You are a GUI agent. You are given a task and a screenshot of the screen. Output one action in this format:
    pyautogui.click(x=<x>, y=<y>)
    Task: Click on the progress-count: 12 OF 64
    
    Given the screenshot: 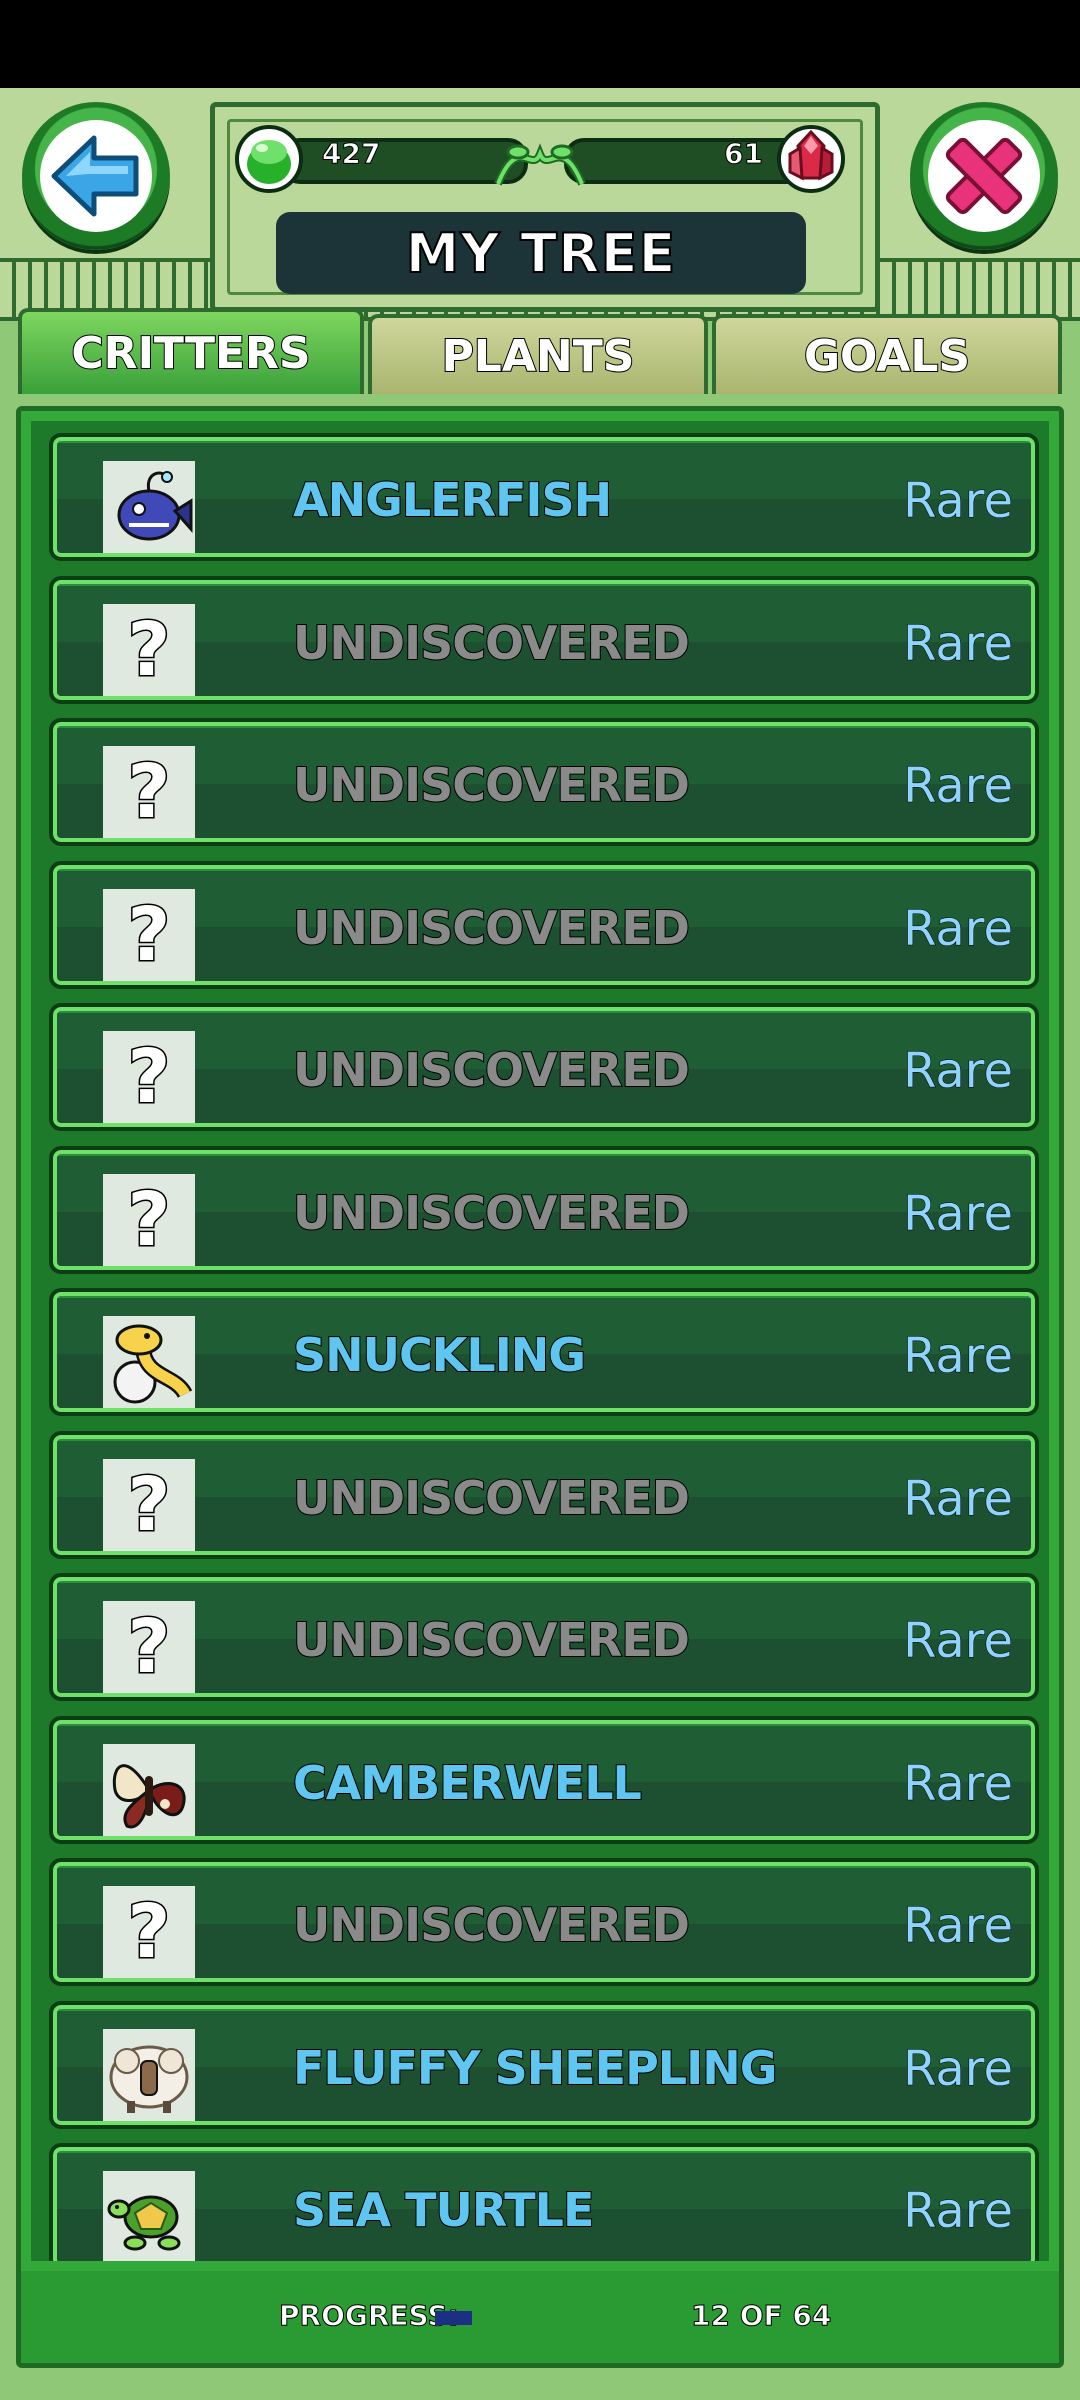 What is the action you would take?
    pyautogui.click(x=761, y=2316)
    